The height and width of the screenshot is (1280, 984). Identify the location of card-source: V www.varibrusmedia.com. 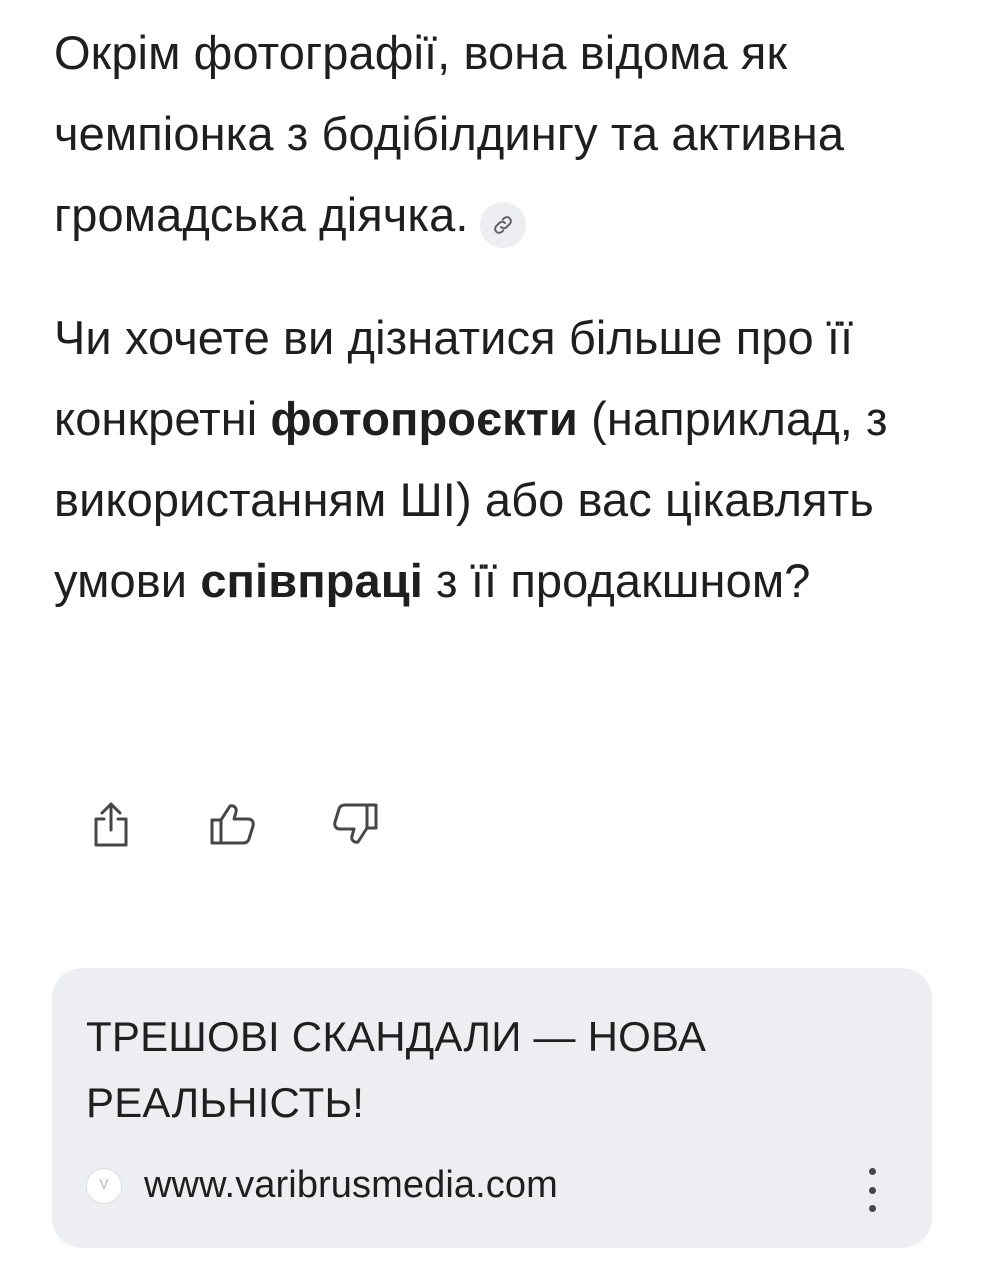
(322, 1185).